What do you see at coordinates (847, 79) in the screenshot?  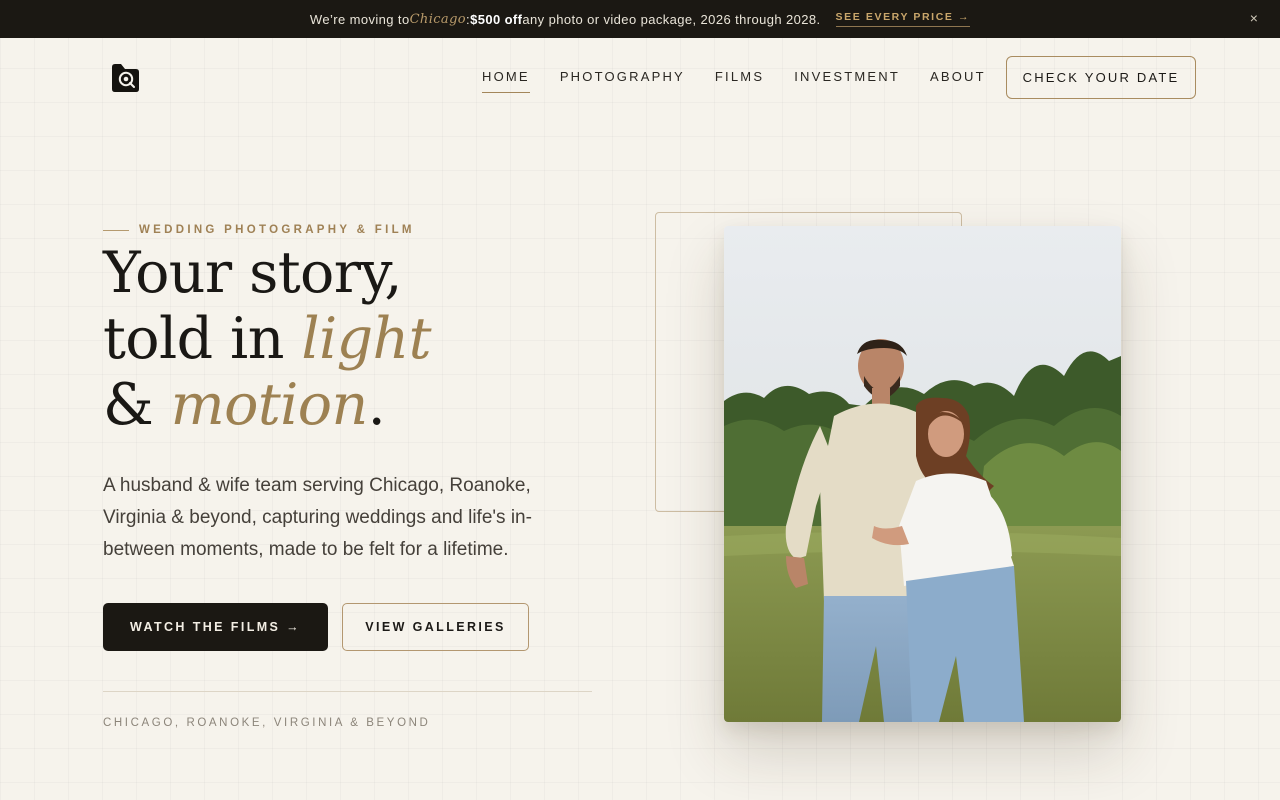 I see `nav-item-investment: INVESTMENT` at bounding box center [847, 79].